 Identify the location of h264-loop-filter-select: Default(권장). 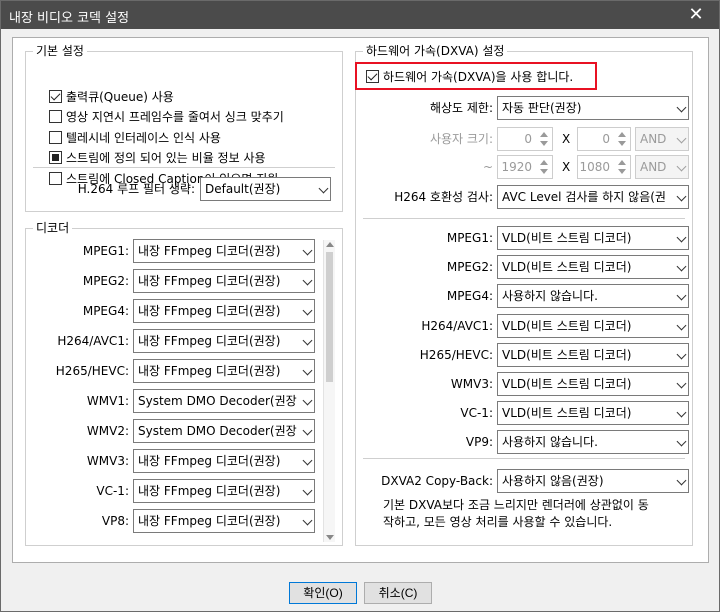
(265, 189).